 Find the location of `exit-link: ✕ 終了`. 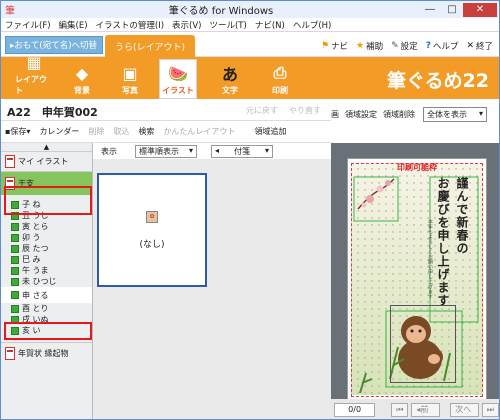

exit-link: ✕ 終了 is located at coordinates (479, 46).